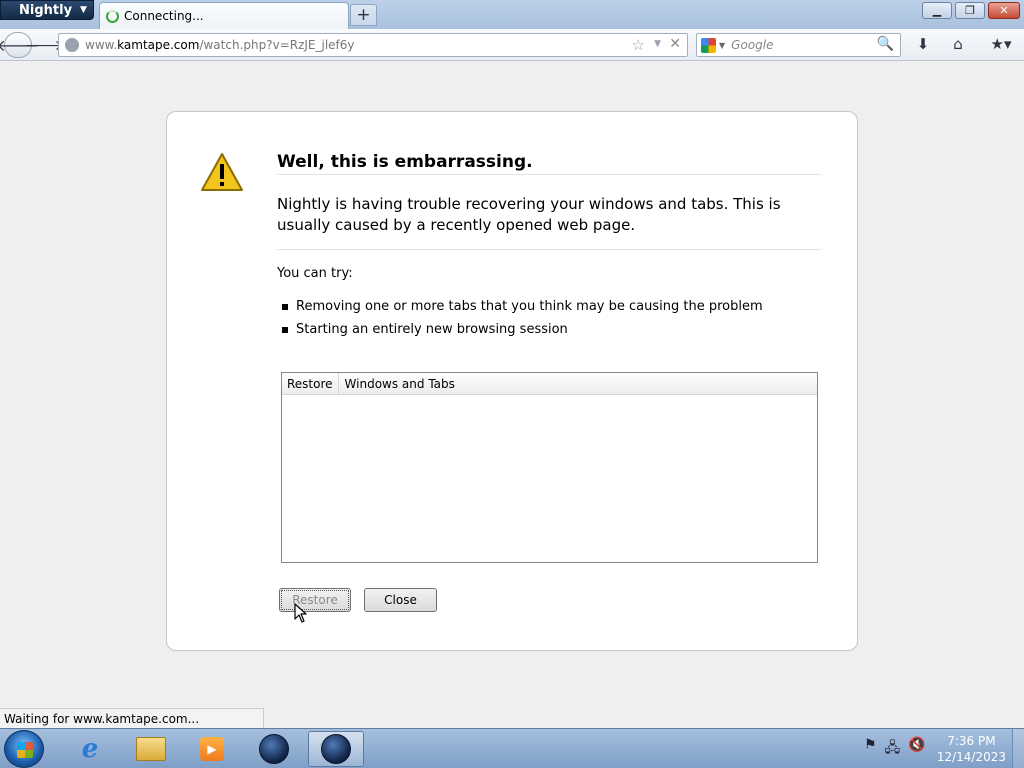  I want to click on plus-icon: +, so click(363, 15).